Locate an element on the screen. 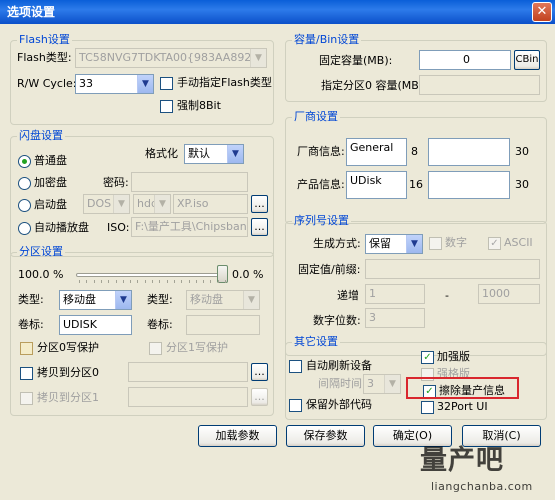 Image resolution: width=555 pixels, height=500 pixels. partition0-wp-checkbox is located at coordinates (26, 348).